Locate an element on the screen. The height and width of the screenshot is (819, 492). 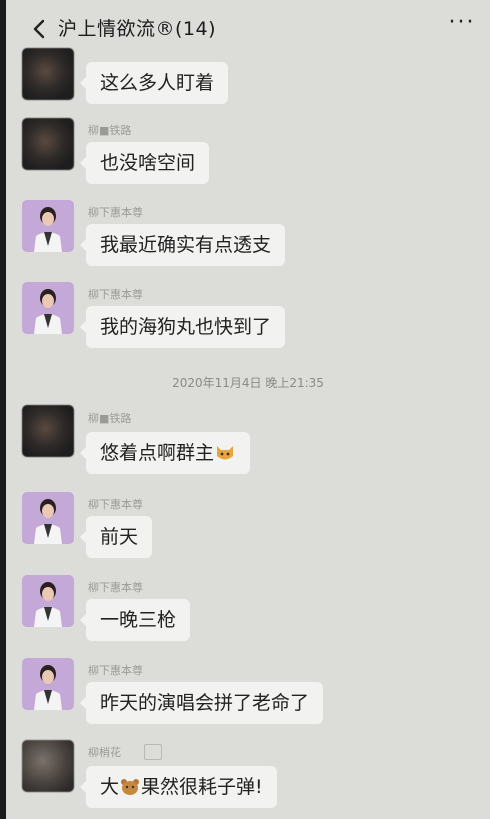
message-bubble: 大果然很耗子弹! is located at coordinates (178, 787).